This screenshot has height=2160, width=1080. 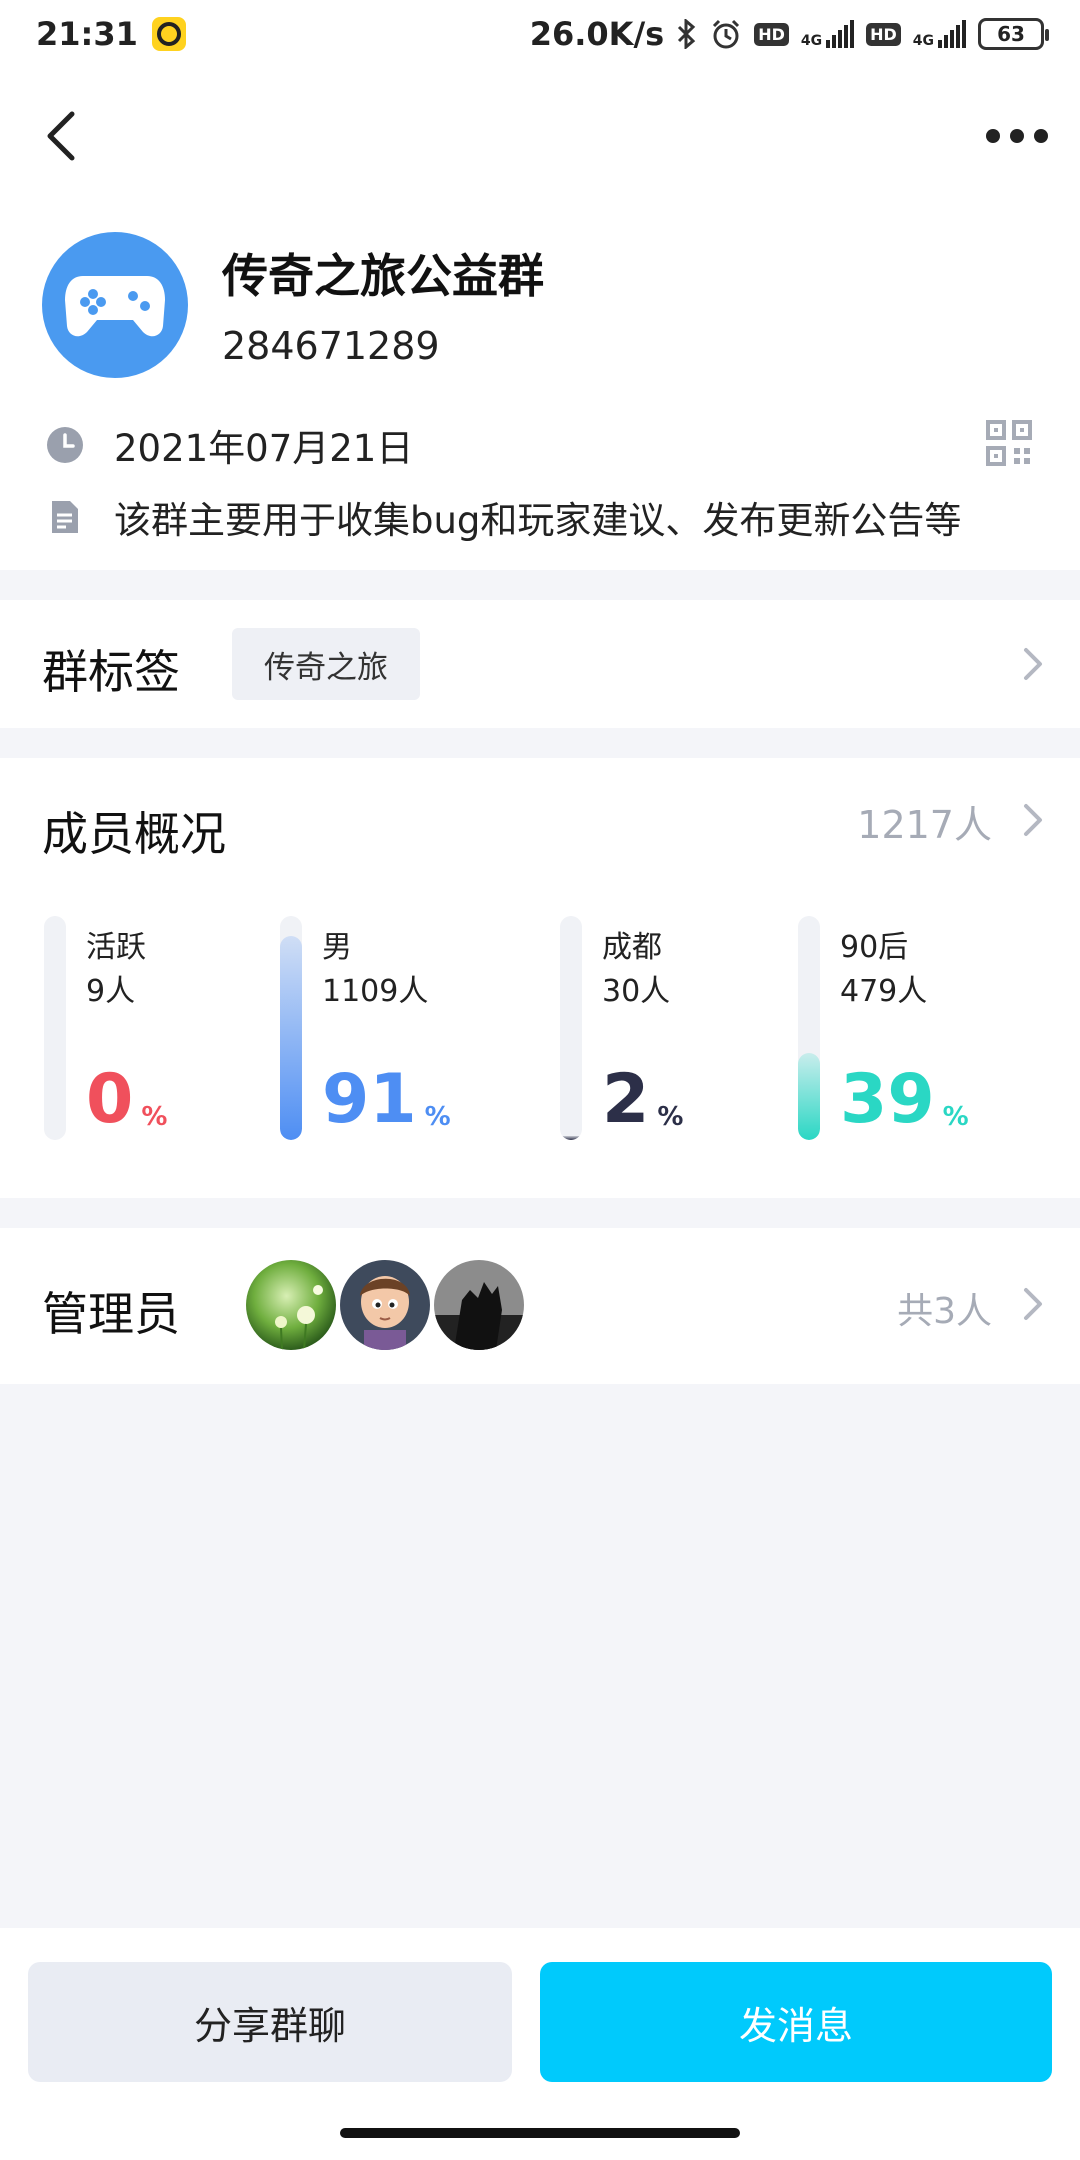 What do you see at coordinates (383, 276) in the screenshot?
I see `group-name: 传奇之旅公益群` at bounding box center [383, 276].